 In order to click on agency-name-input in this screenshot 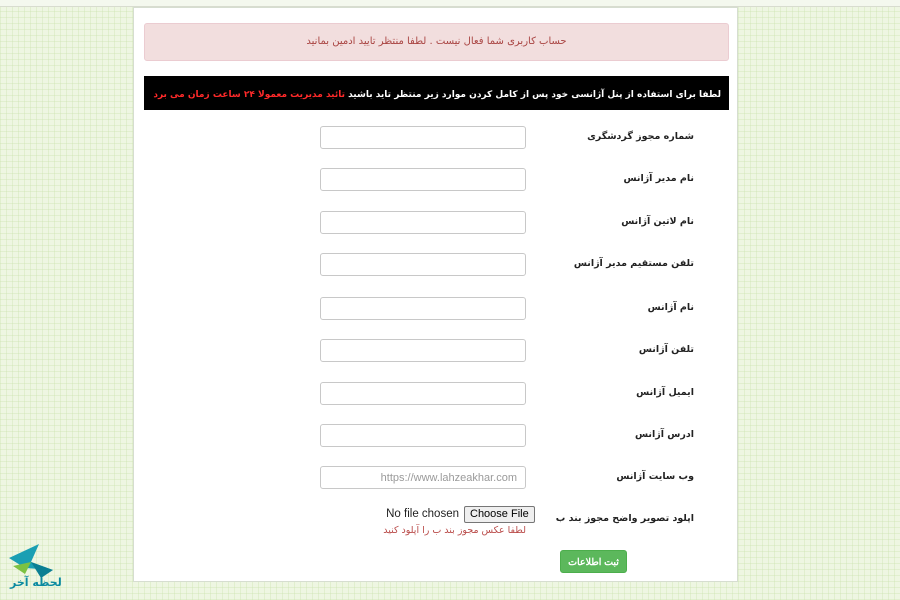, I will do `click(423, 308)`.